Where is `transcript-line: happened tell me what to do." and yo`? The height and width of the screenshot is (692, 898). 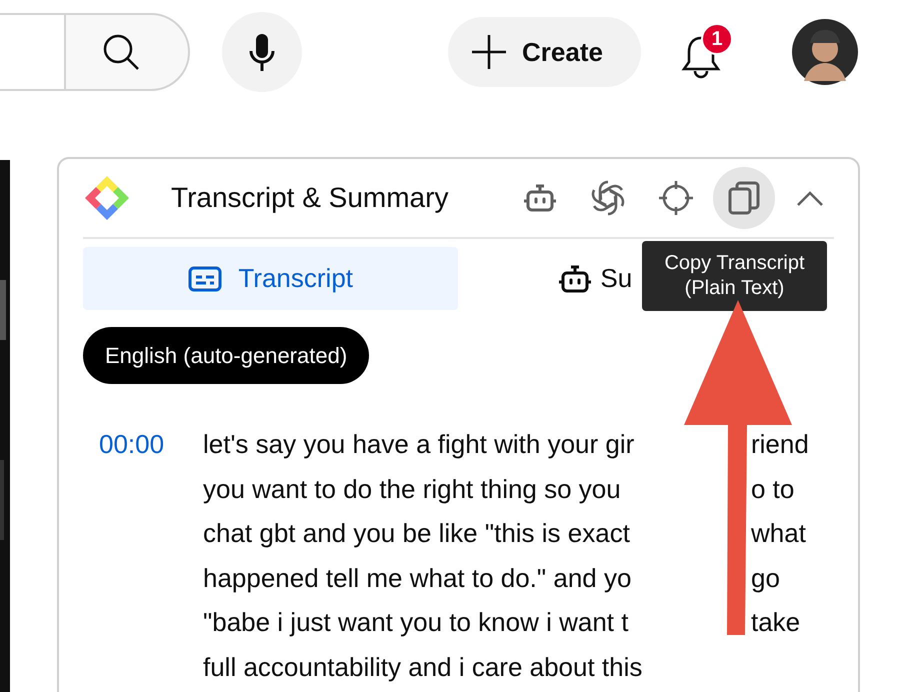 transcript-line: happened tell me what to do." and yo is located at coordinates (417, 578).